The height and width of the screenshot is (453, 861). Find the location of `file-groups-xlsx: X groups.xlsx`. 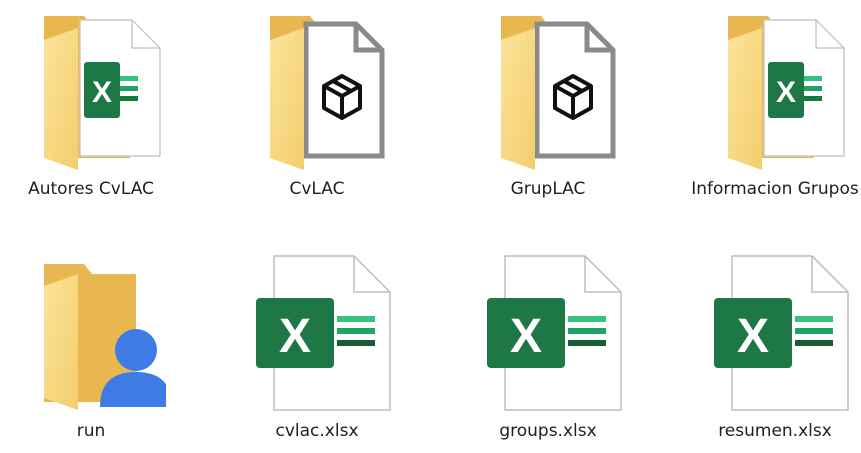

file-groups-xlsx: X groups.xlsx is located at coordinates (548, 348).